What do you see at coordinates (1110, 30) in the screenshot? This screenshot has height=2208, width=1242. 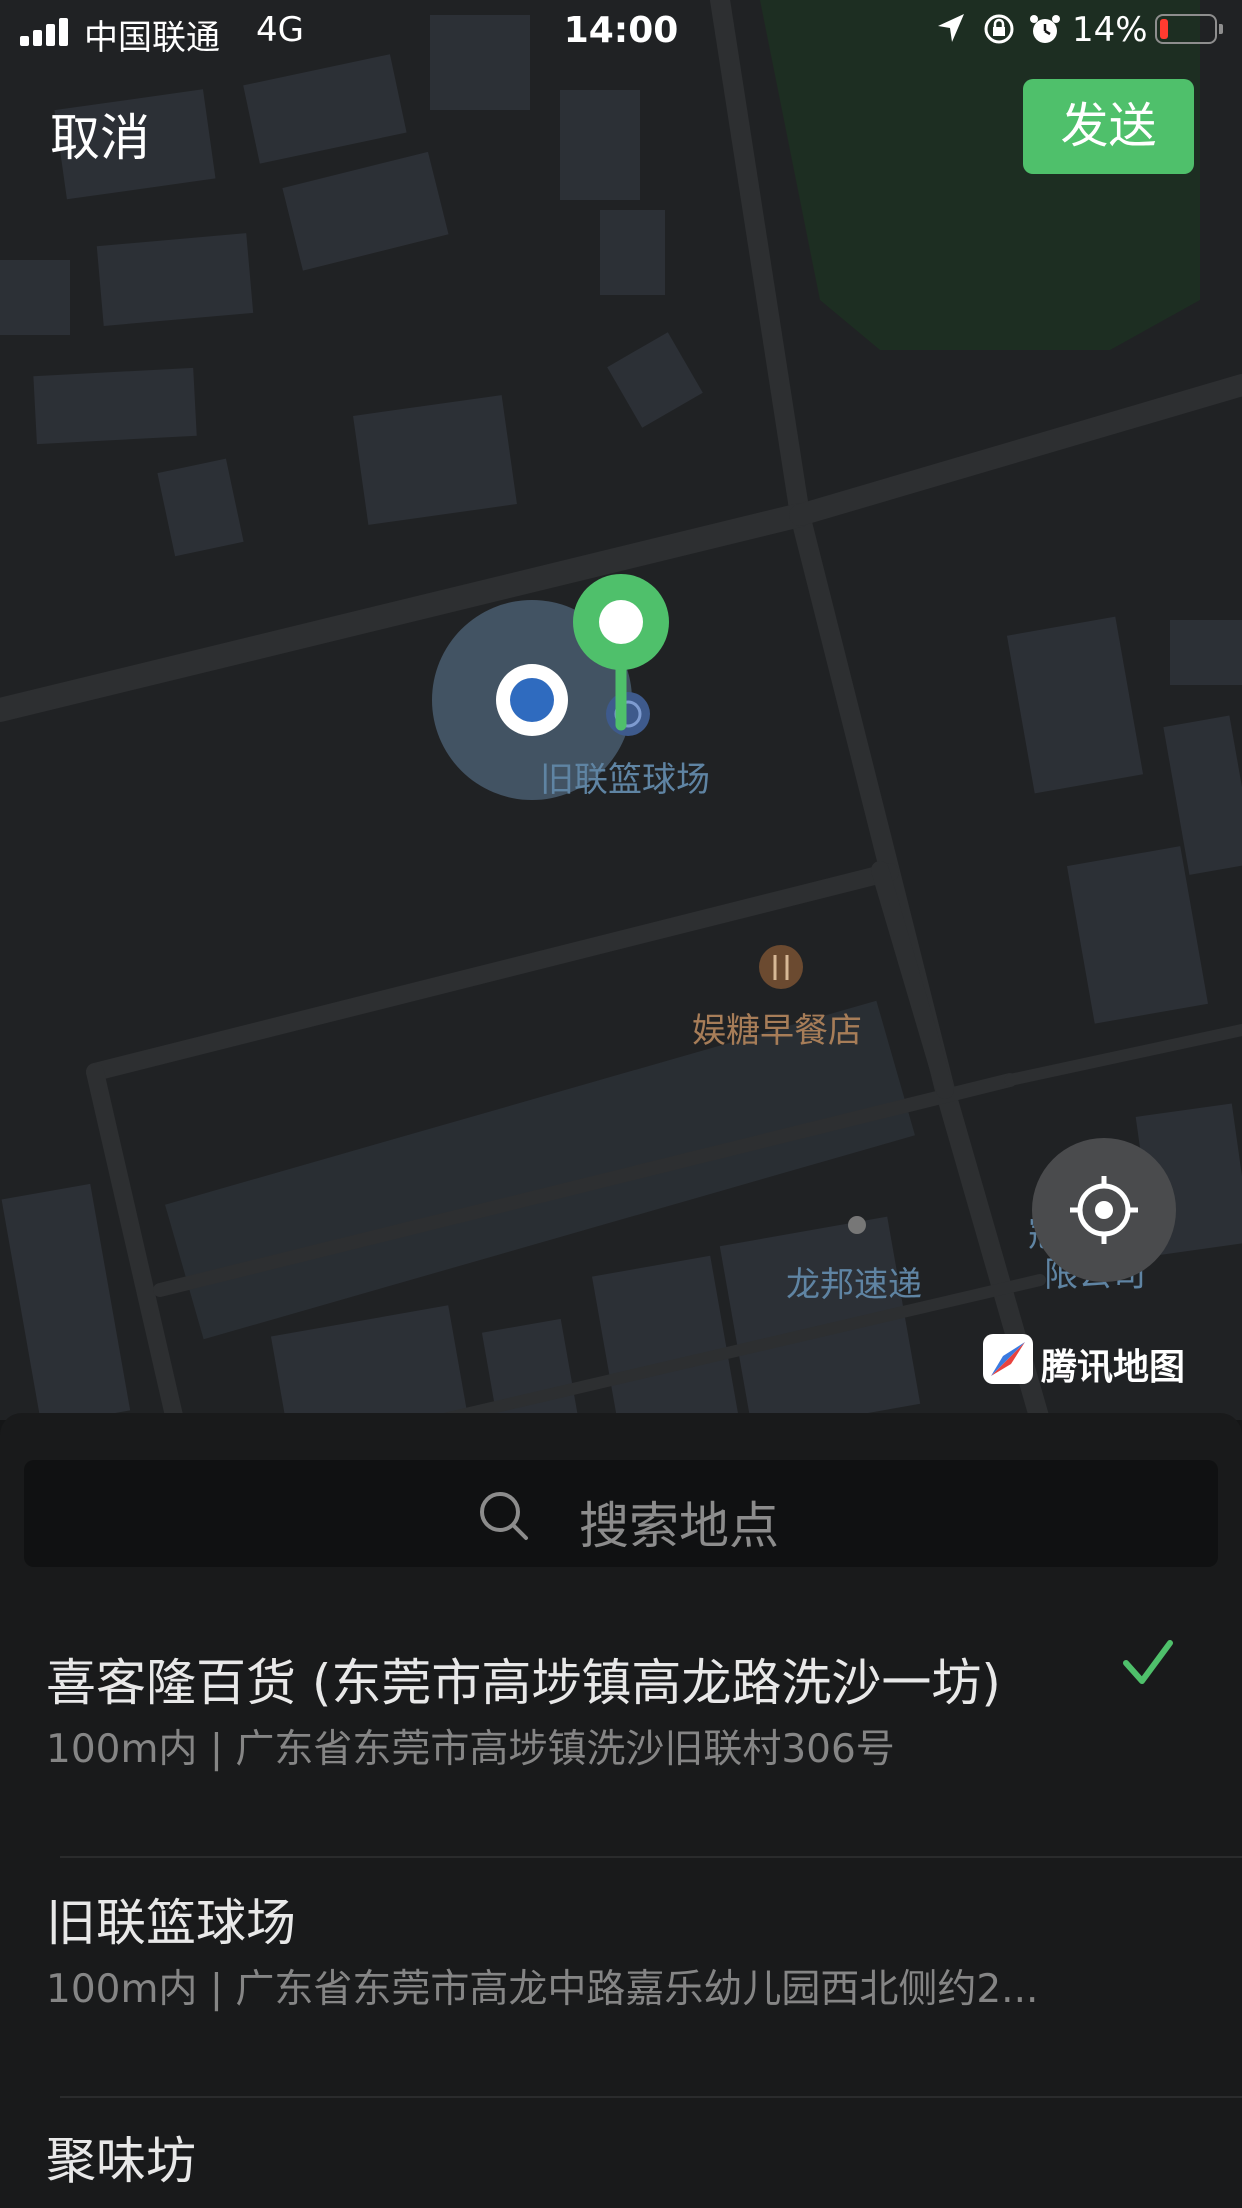 I see `battery-percent: 14%` at bounding box center [1110, 30].